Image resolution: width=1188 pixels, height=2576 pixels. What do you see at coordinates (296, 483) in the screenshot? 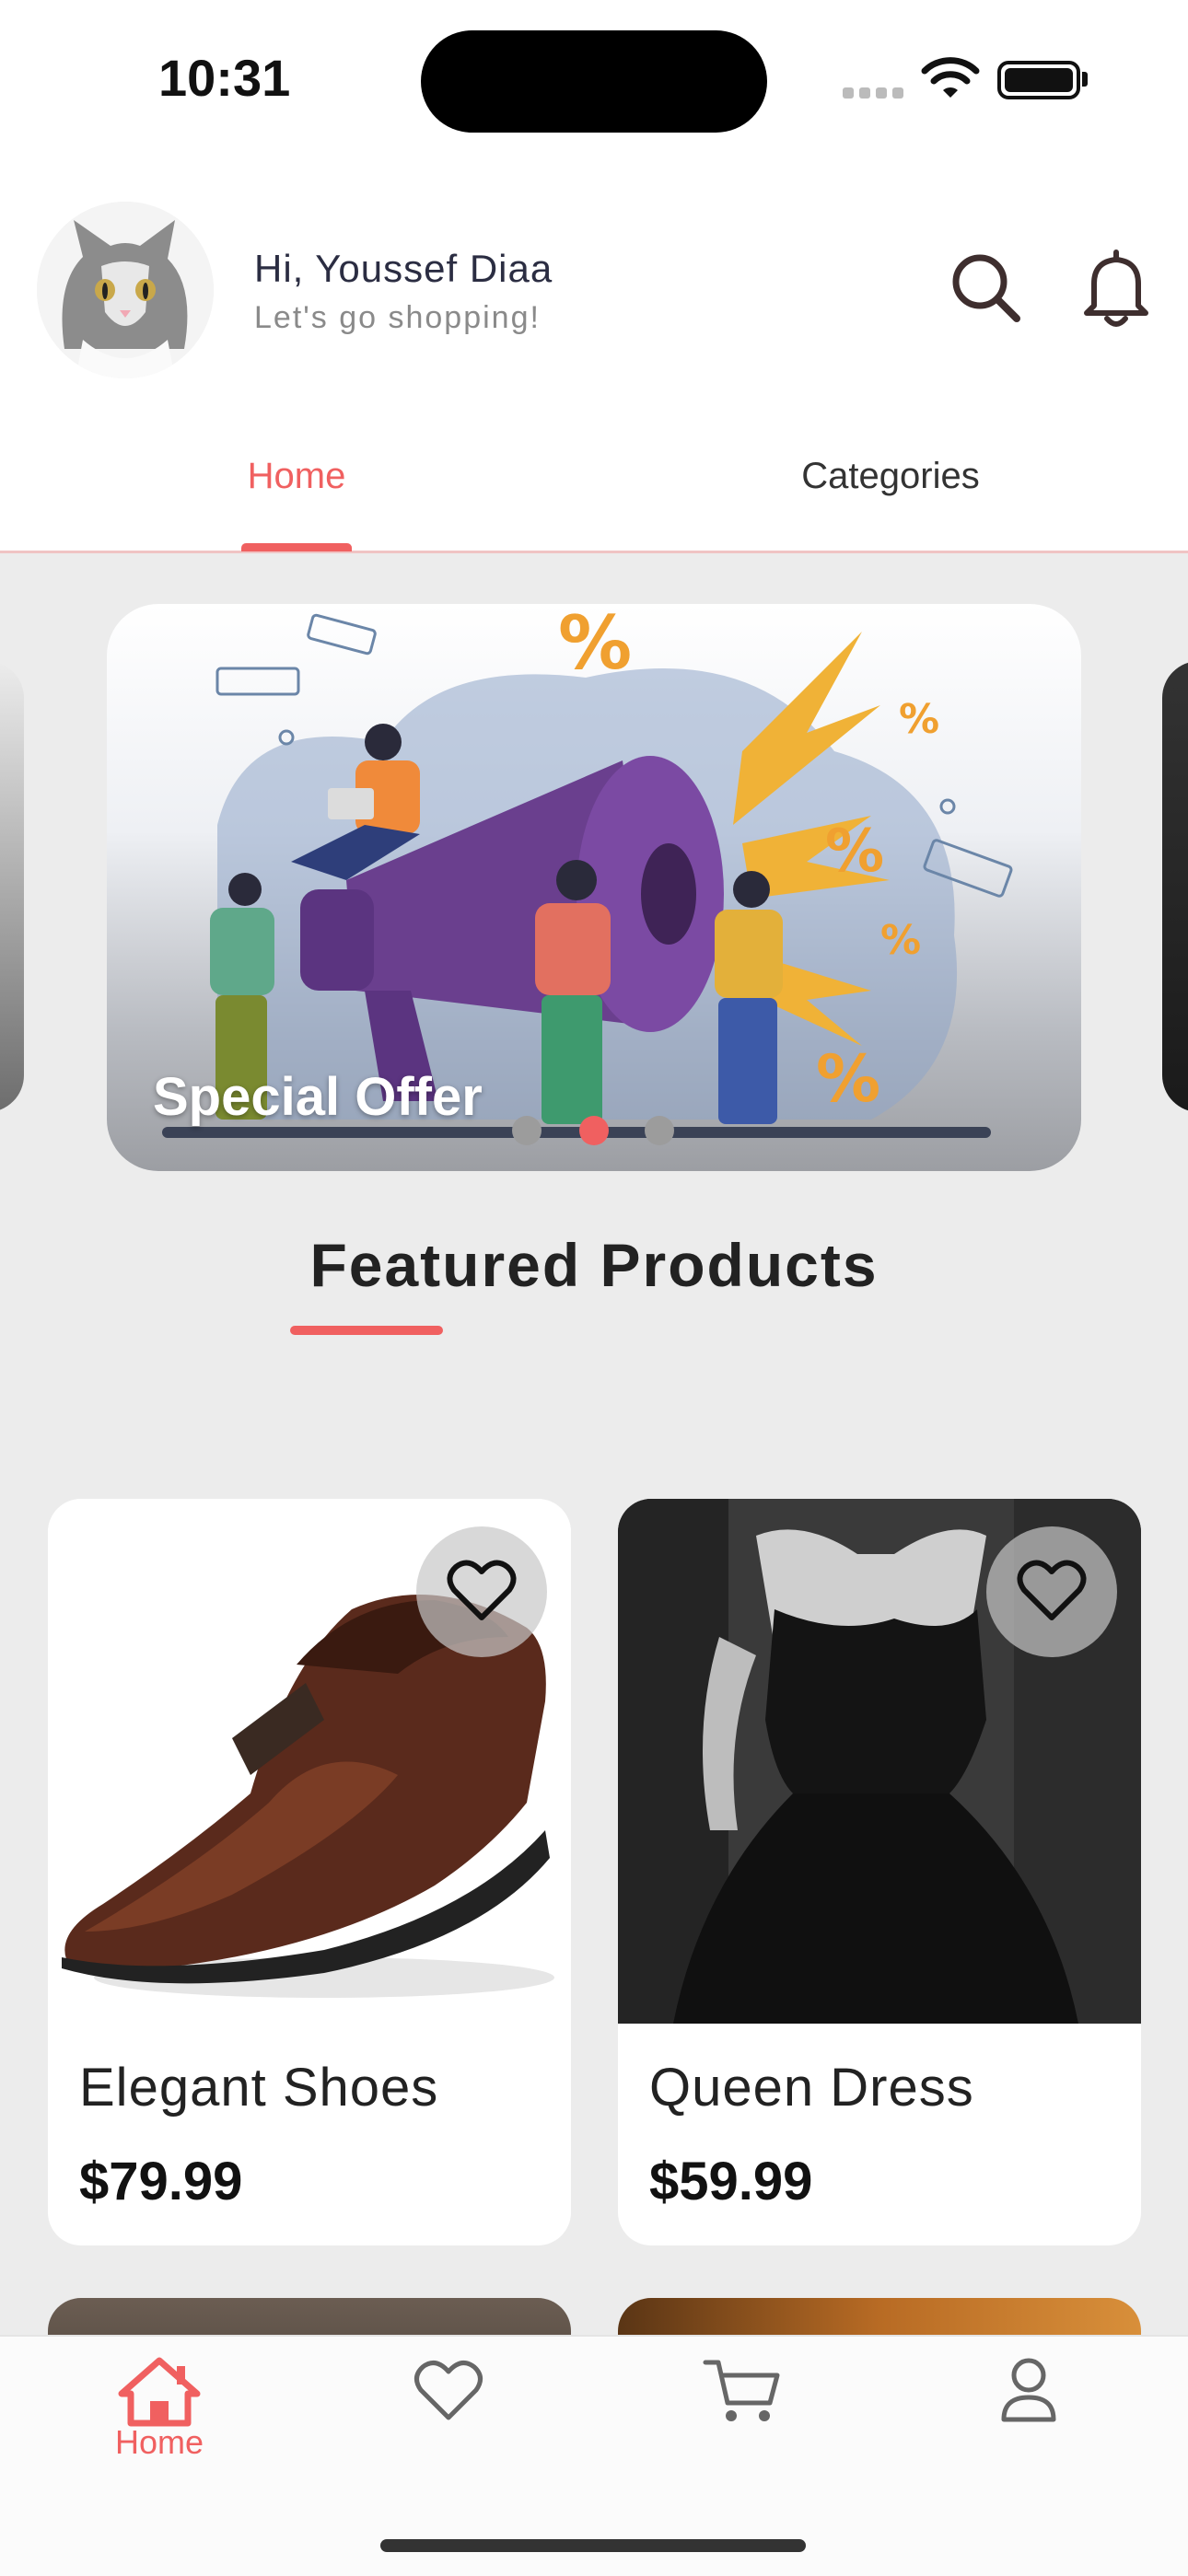
I see `tab-home: Home` at bounding box center [296, 483].